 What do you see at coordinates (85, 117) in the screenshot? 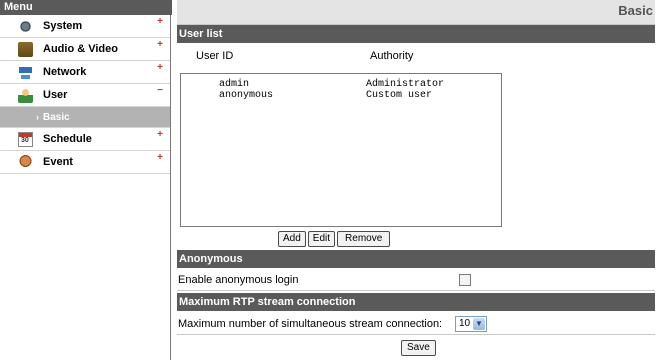
I see `sidebar-subitem-basic: › Basic` at bounding box center [85, 117].